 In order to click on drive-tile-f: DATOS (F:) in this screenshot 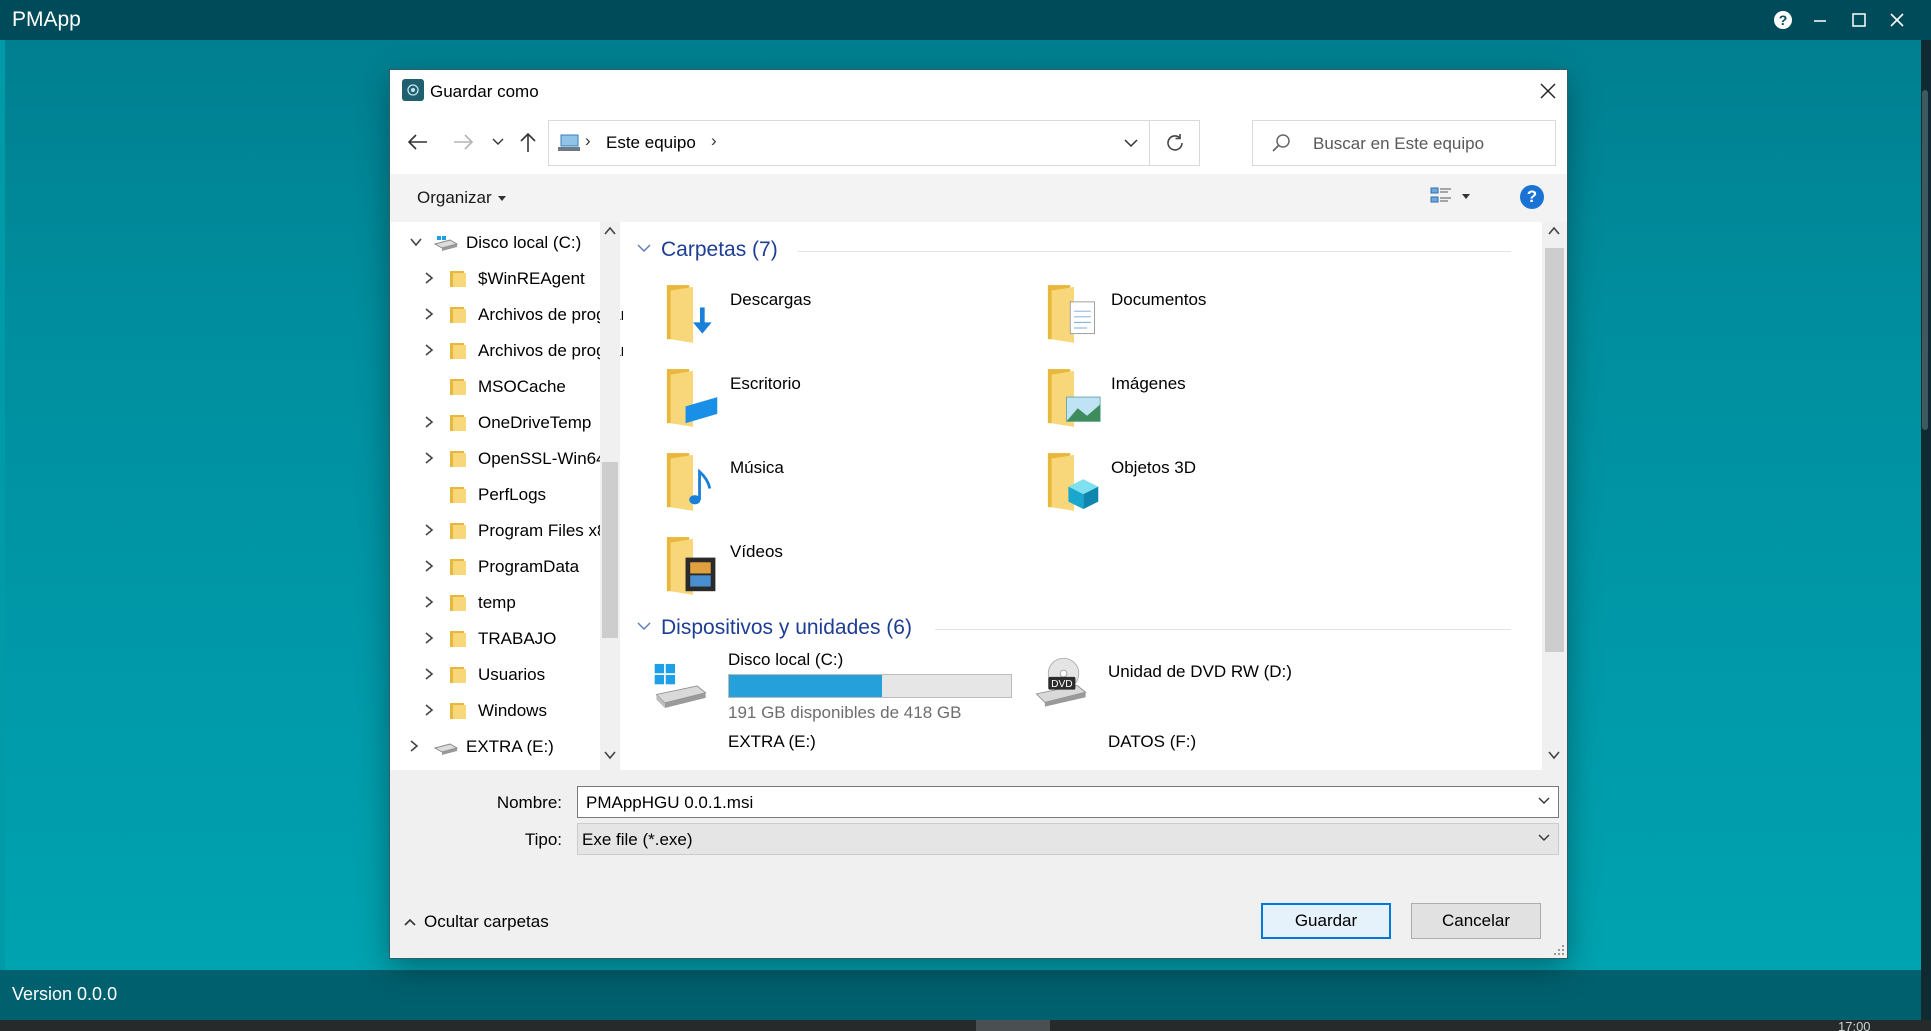, I will do `click(1213, 751)`.